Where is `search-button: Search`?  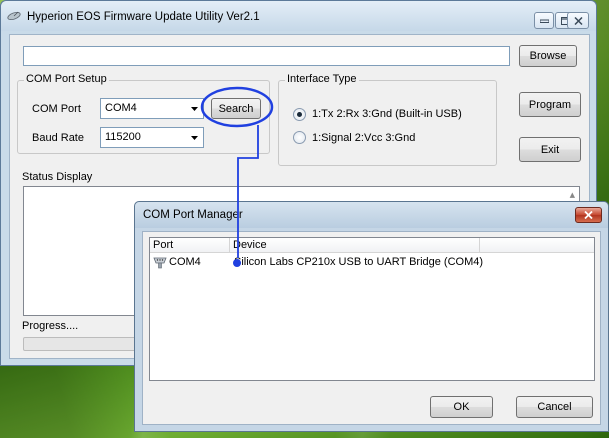
search-button: Search is located at coordinates (236, 108).